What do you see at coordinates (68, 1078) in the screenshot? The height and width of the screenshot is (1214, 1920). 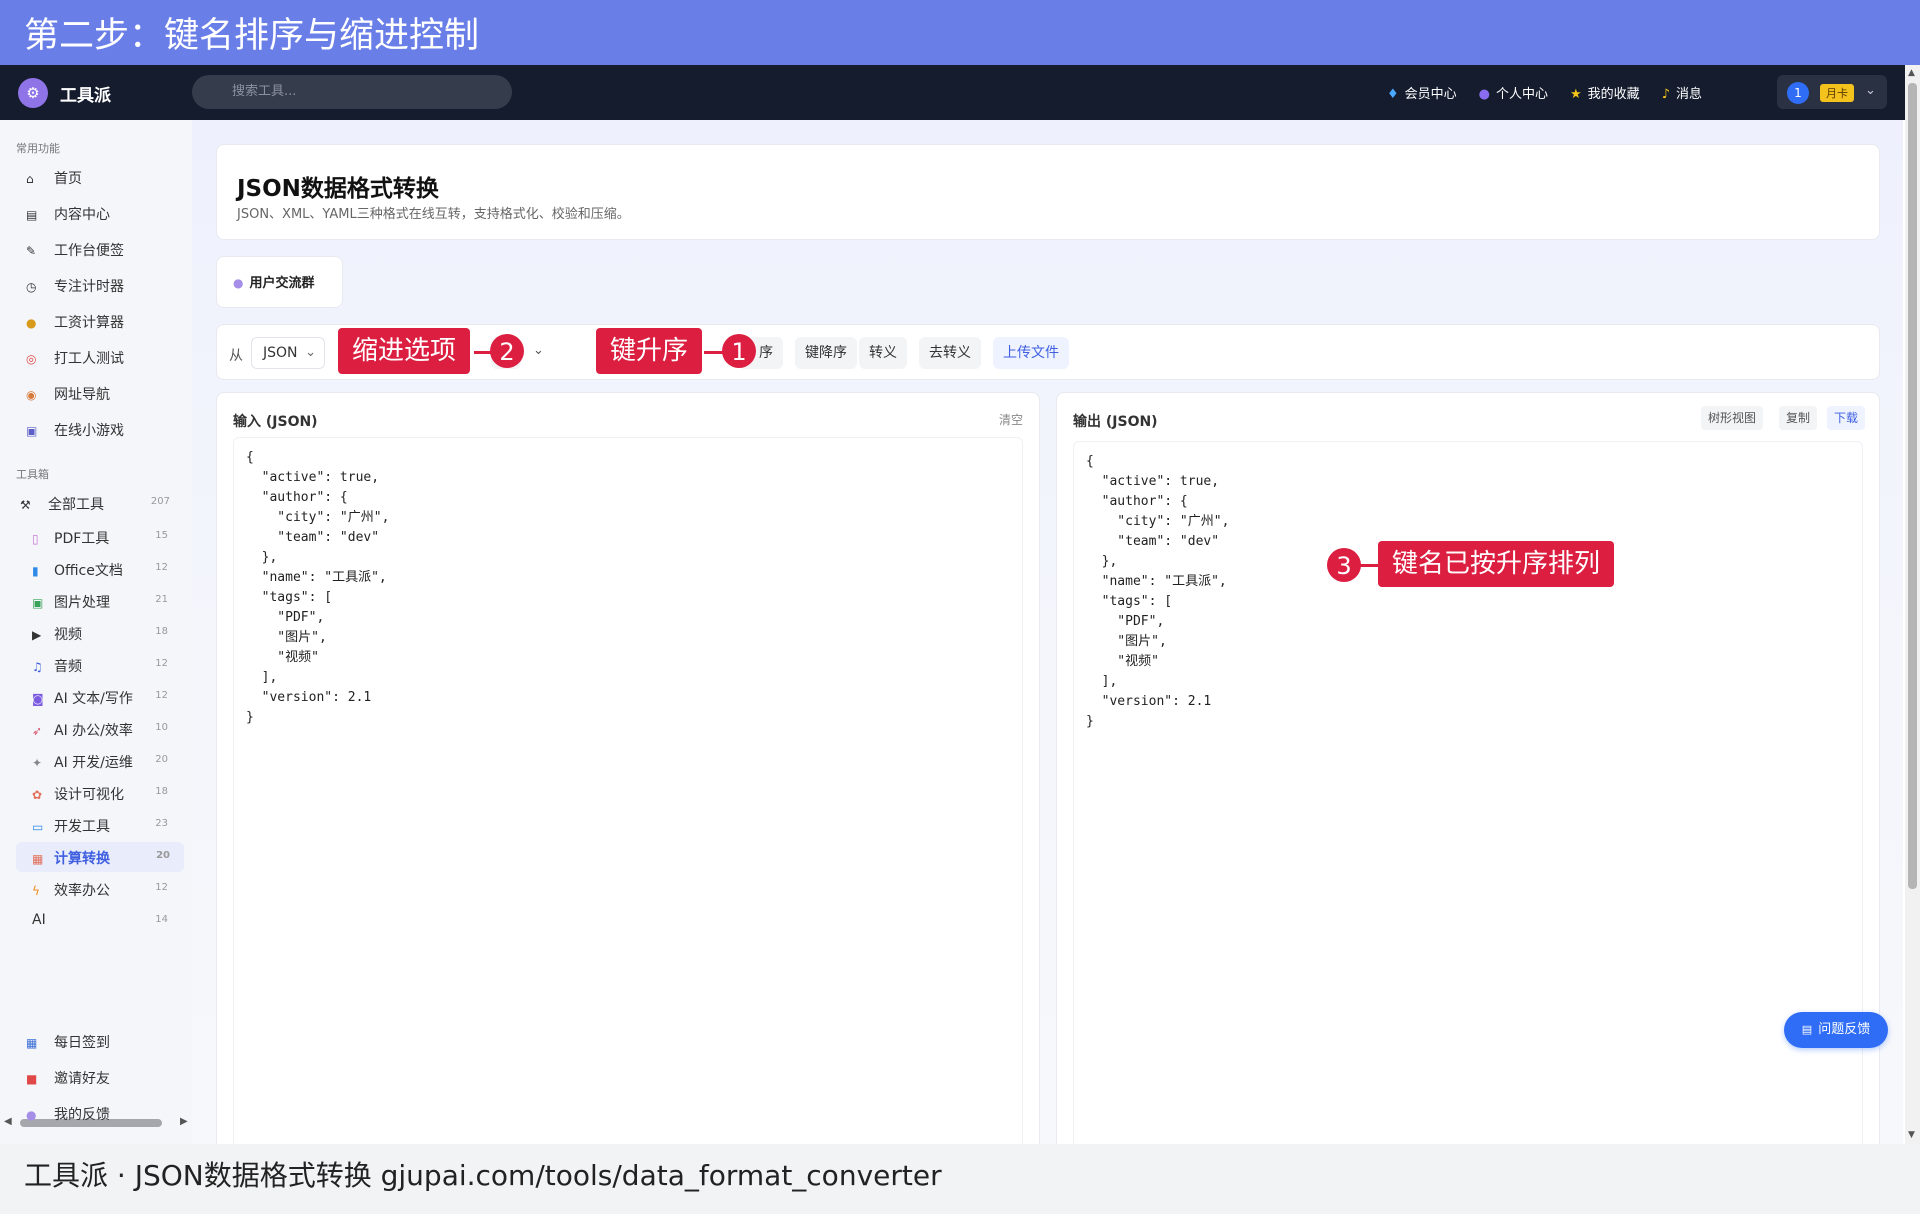 I see `sidebar-item-invite: ■ 邀请好友` at bounding box center [68, 1078].